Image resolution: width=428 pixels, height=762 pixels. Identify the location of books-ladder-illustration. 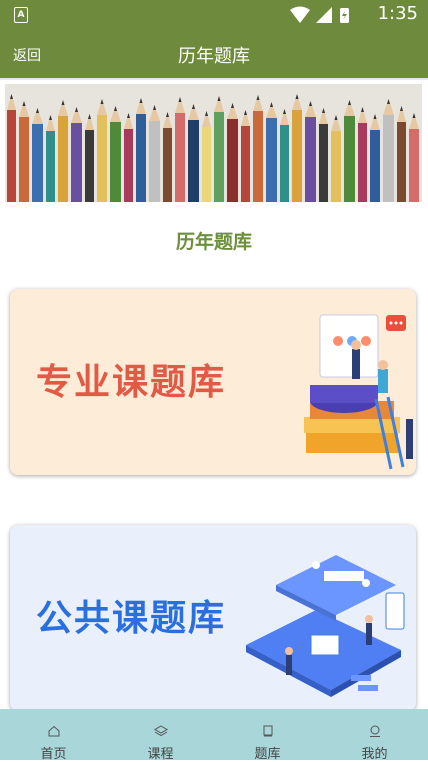
(358, 392).